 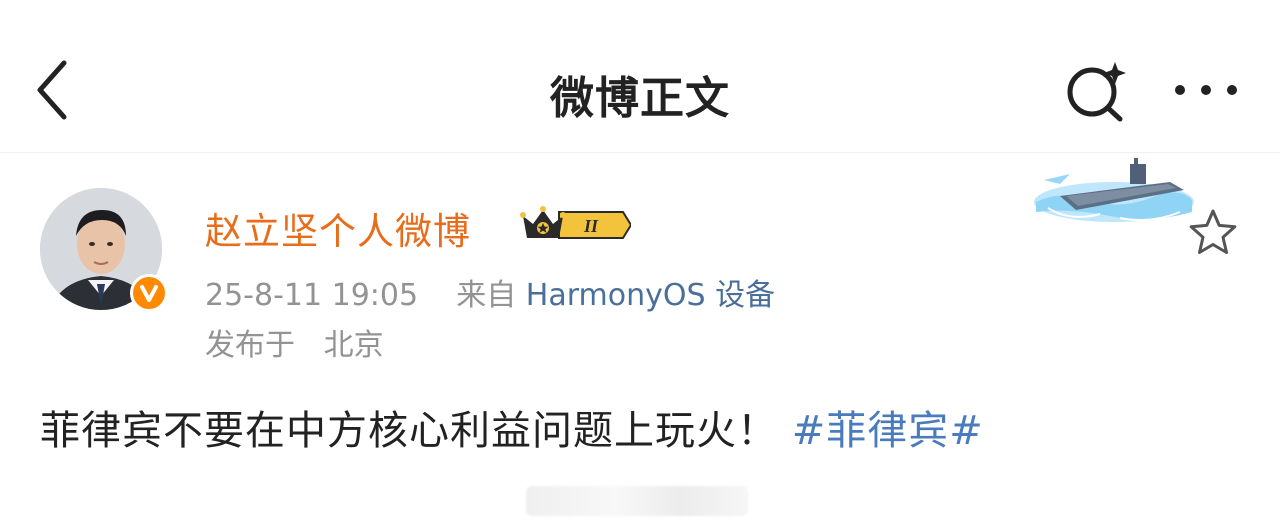 I want to click on author-name: 赵立坚个人微博, so click(x=338, y=228).